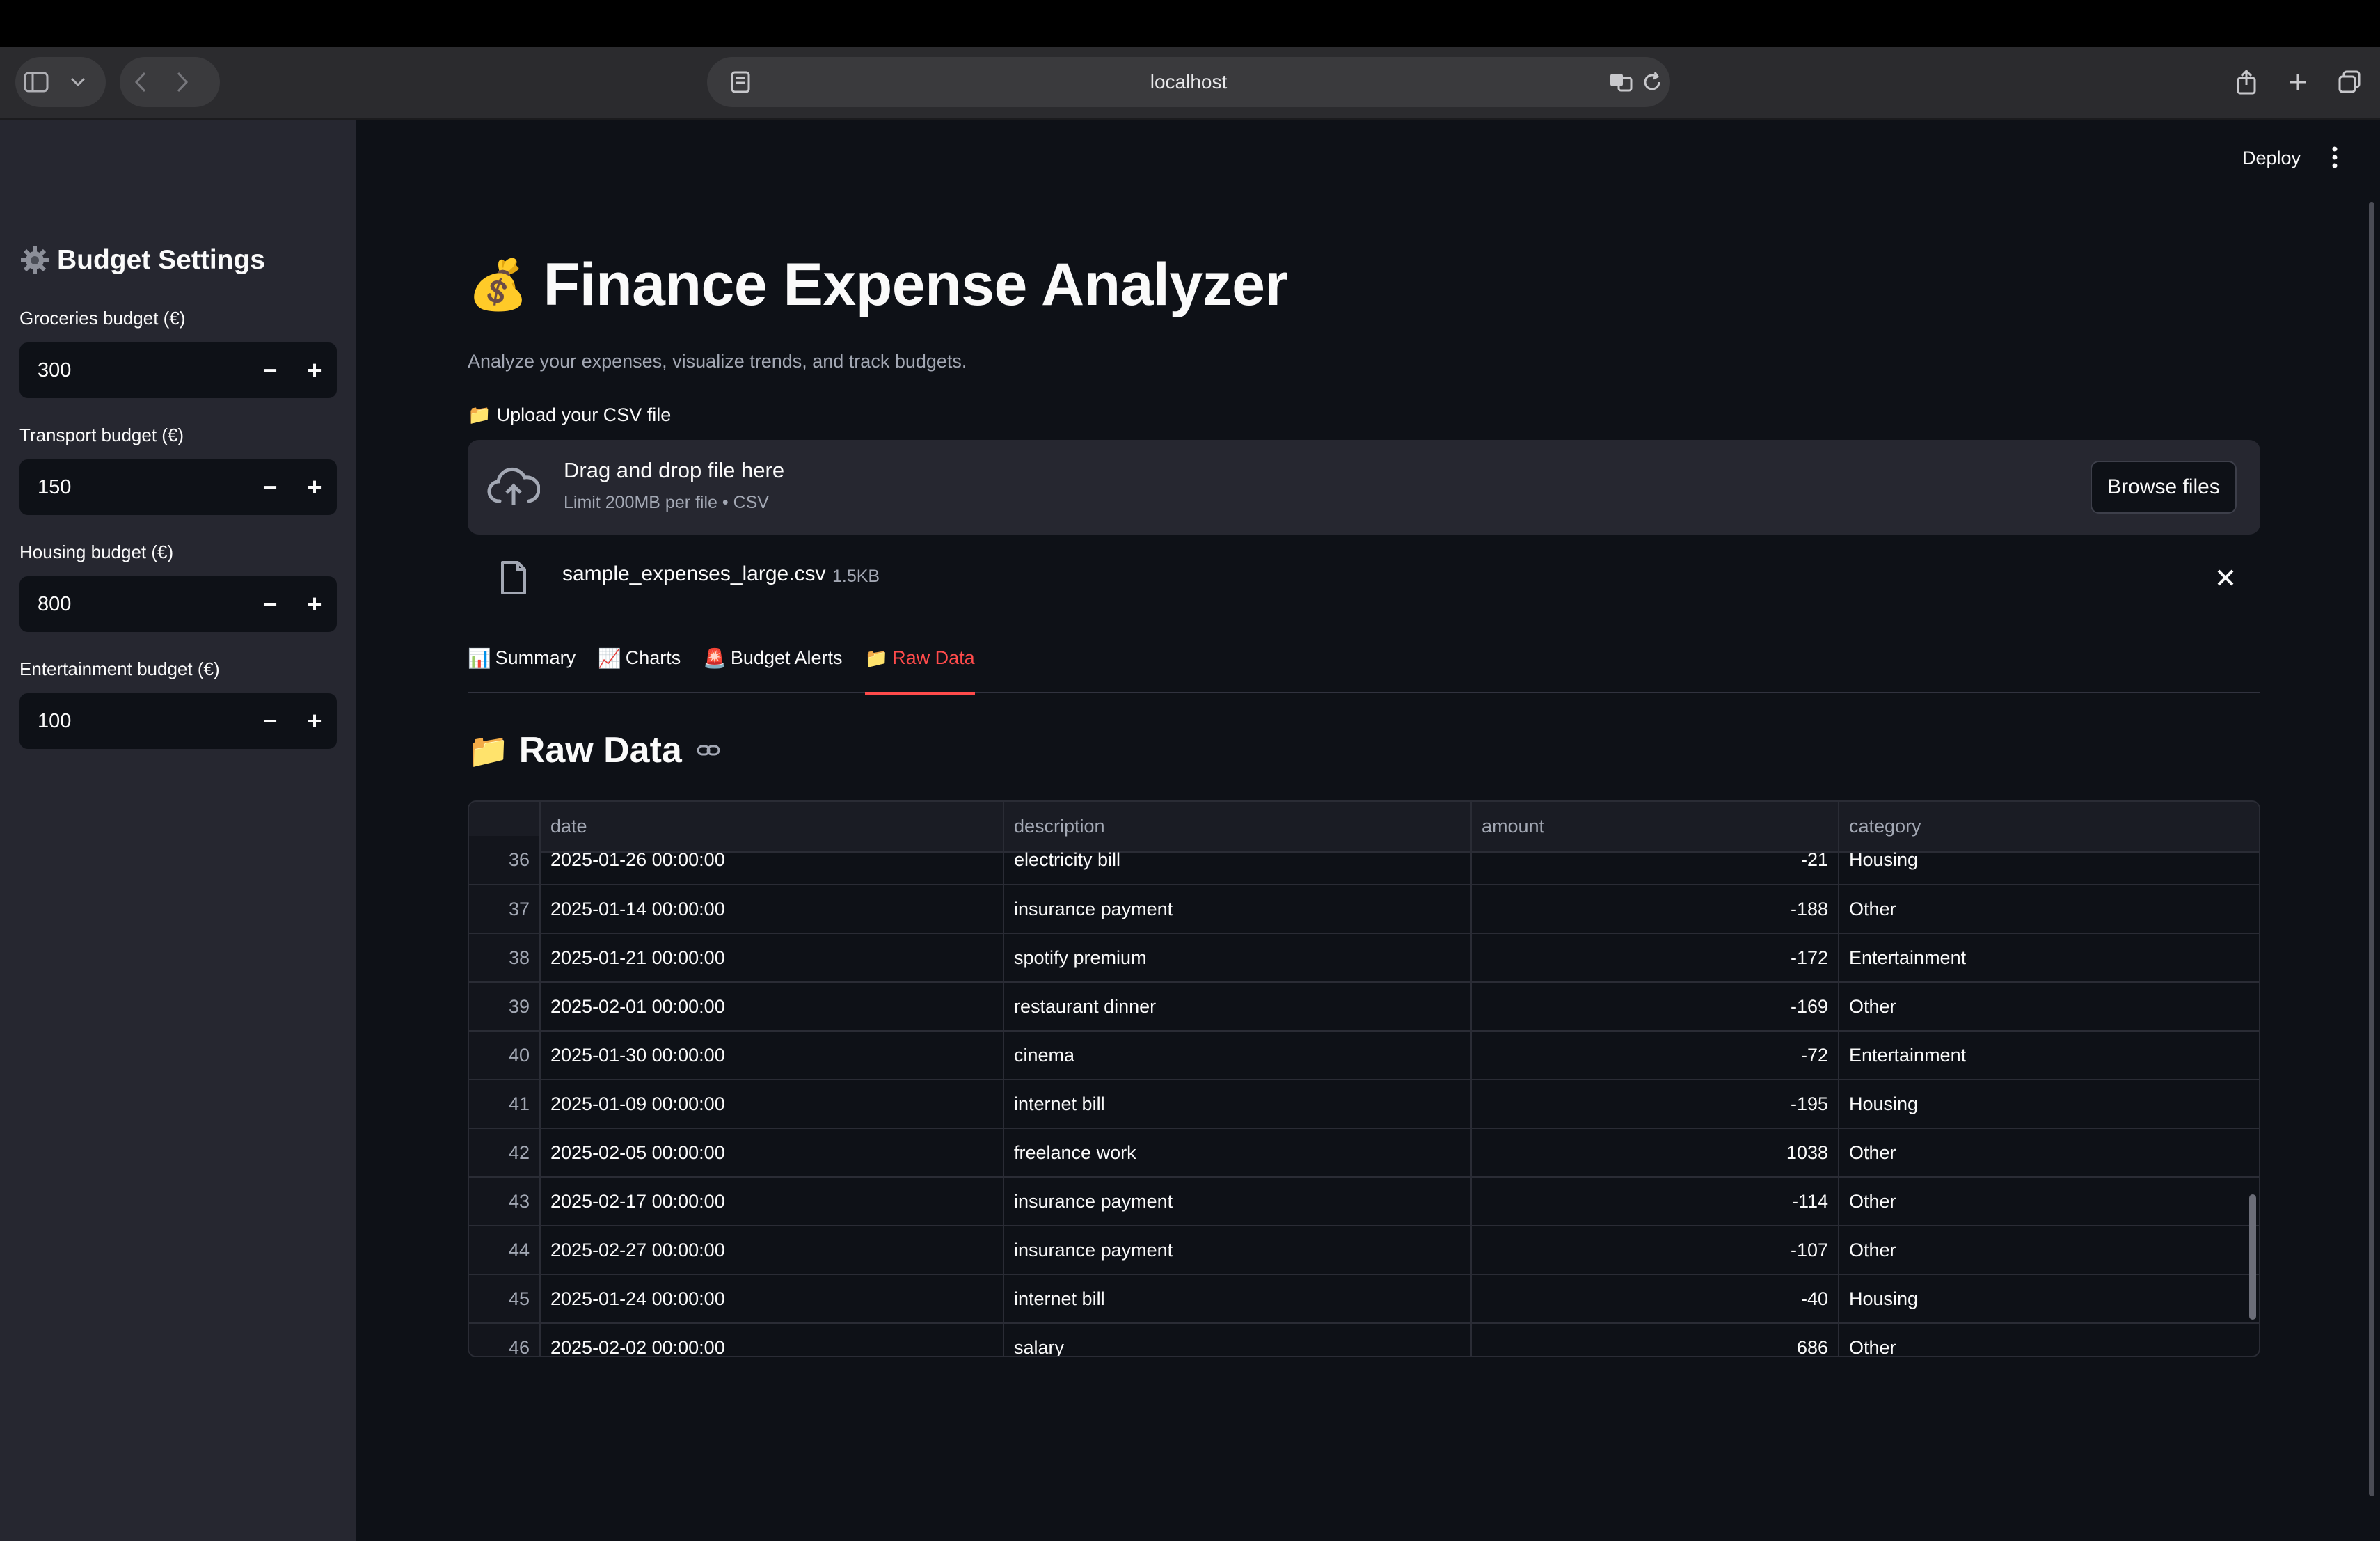  I want to click on back-icon, so click(140, 82).